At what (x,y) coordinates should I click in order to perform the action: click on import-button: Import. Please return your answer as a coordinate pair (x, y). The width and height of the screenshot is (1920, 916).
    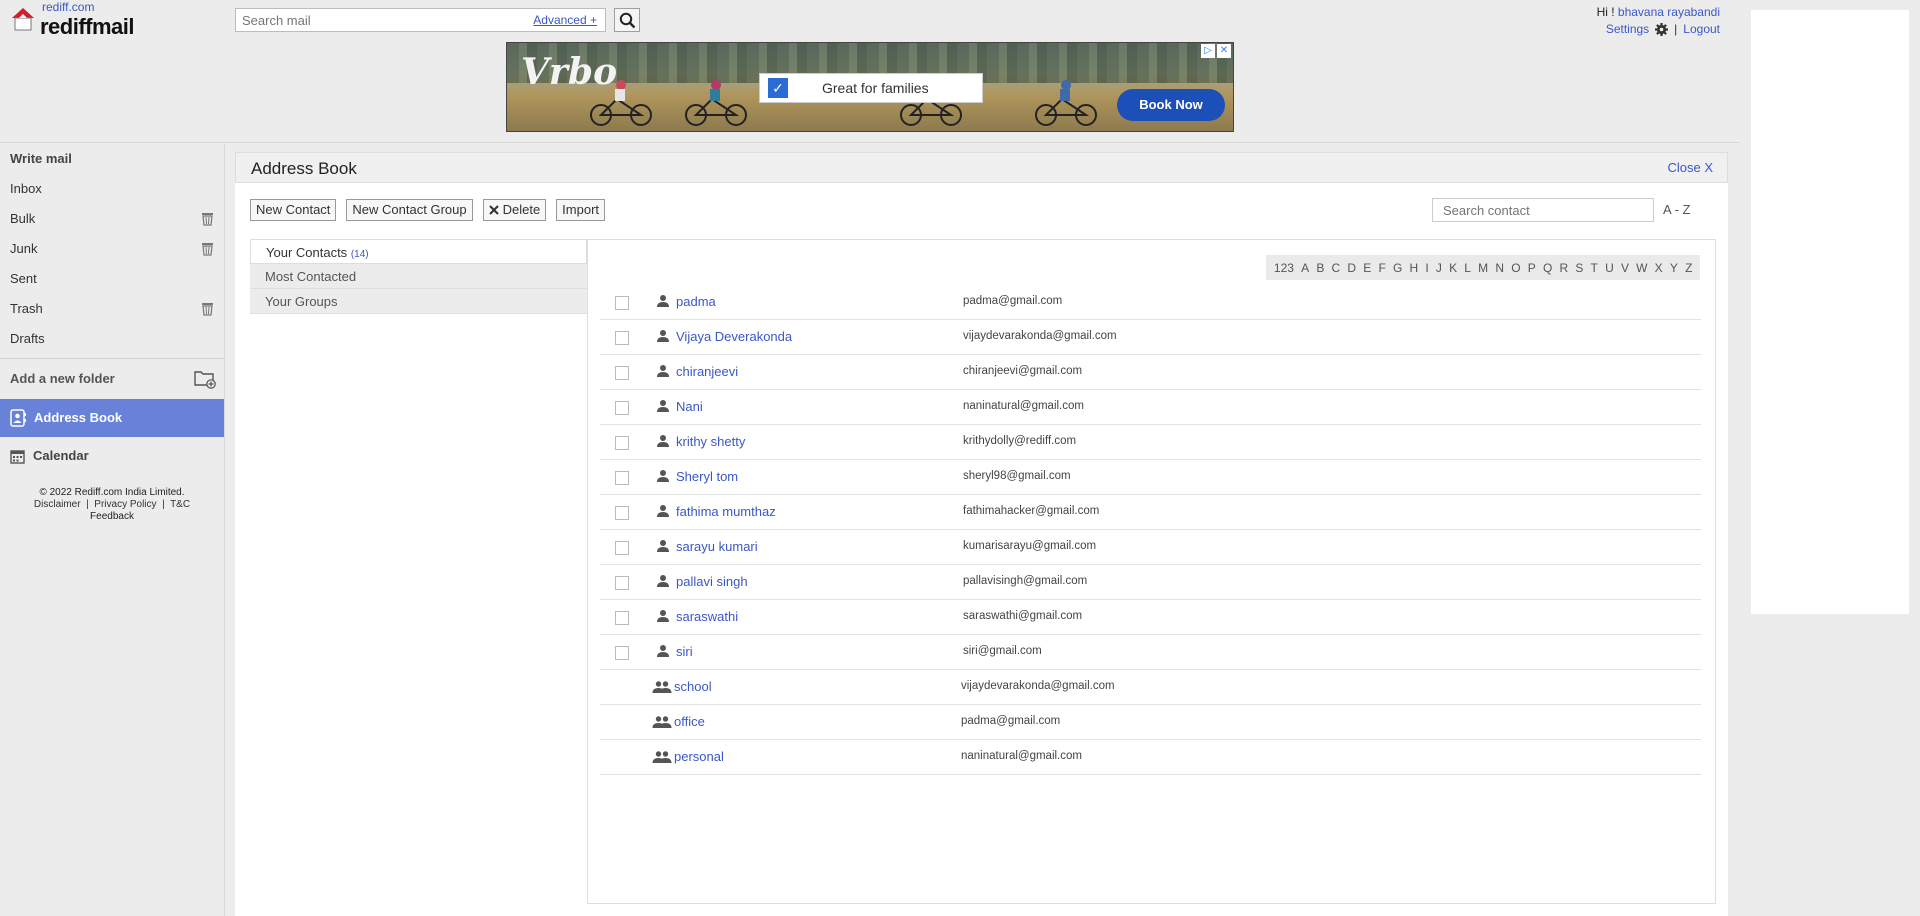
    Looking at the image, I should click on (581, 210).